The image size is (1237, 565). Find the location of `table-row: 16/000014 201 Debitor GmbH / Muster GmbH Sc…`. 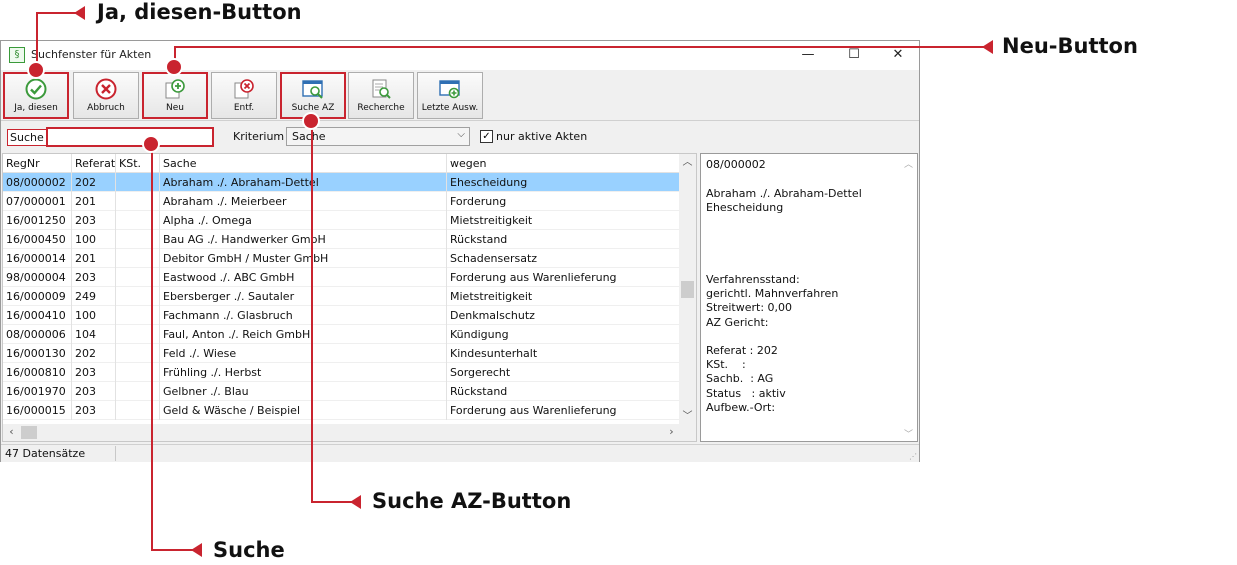

table-row: 16/000014 201 Debitor GmbH / Muster GmbH Sc… is located at coordinates (341, 258).